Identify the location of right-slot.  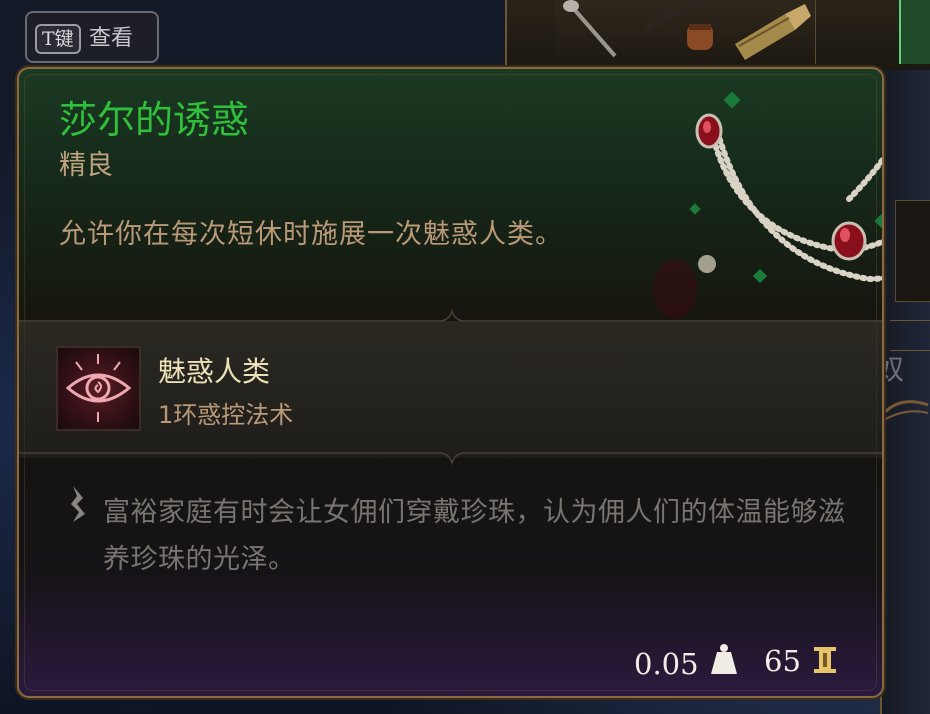
(912, 251).